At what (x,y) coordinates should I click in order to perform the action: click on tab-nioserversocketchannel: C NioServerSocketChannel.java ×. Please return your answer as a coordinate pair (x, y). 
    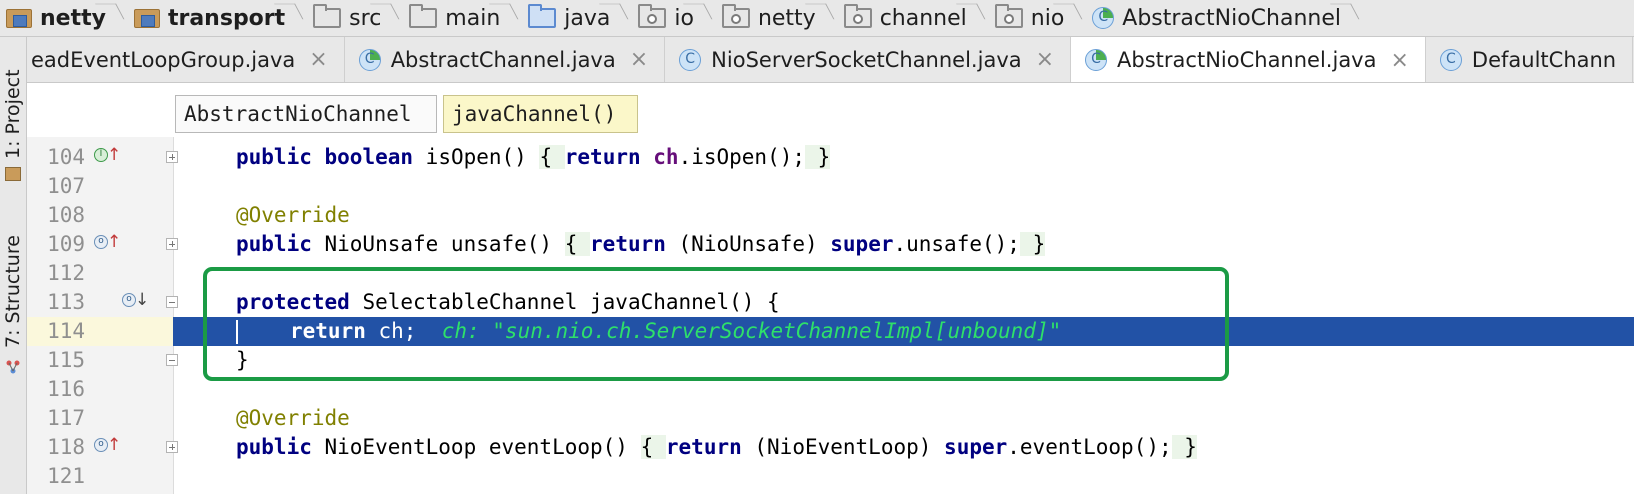
    Looking at the image, I should click on (868, 59).